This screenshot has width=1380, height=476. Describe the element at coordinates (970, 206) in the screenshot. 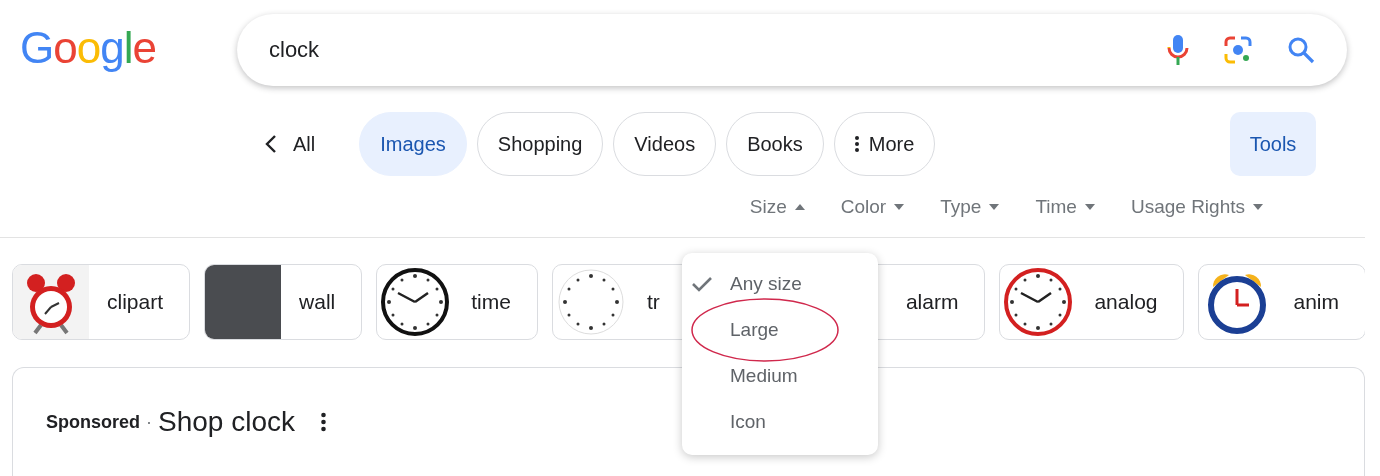

I see `filter-dropdown: Type` at that location.